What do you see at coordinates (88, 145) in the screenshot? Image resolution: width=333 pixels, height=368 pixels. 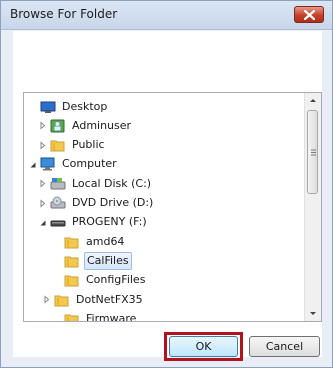 I see `tree-item-label: Public` at bounding box center [88, 145].